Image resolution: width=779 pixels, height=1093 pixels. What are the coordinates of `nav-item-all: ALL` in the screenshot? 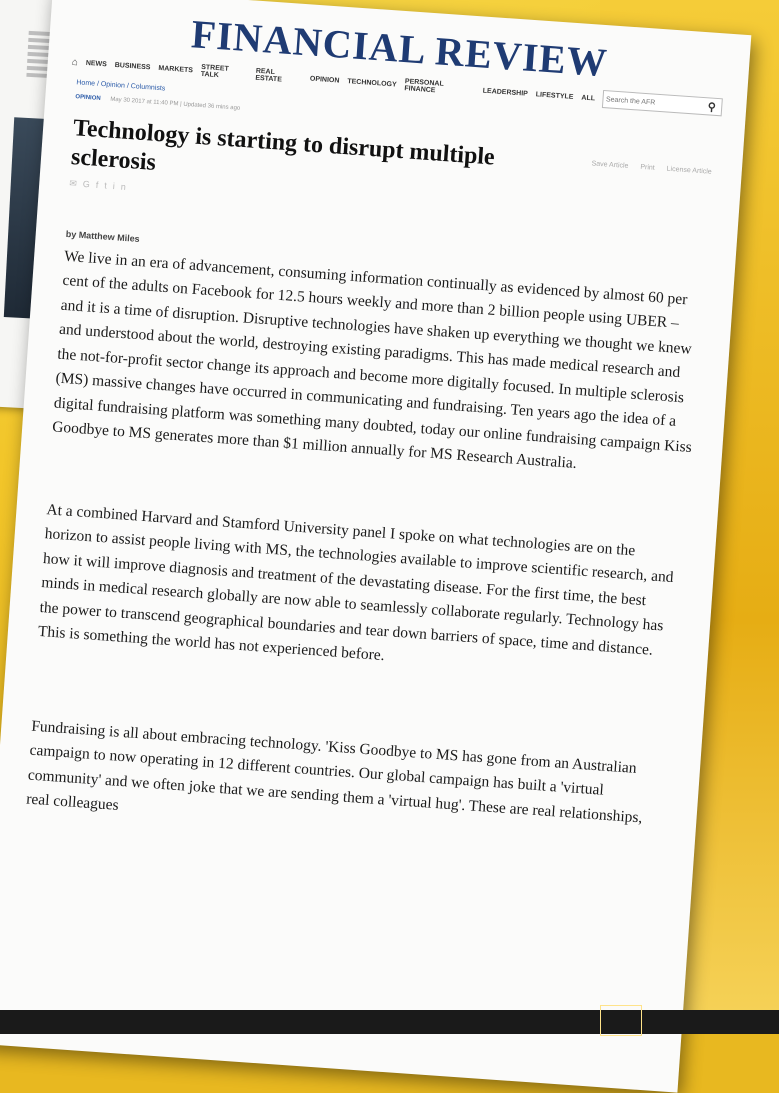 It's located at (588, 98).